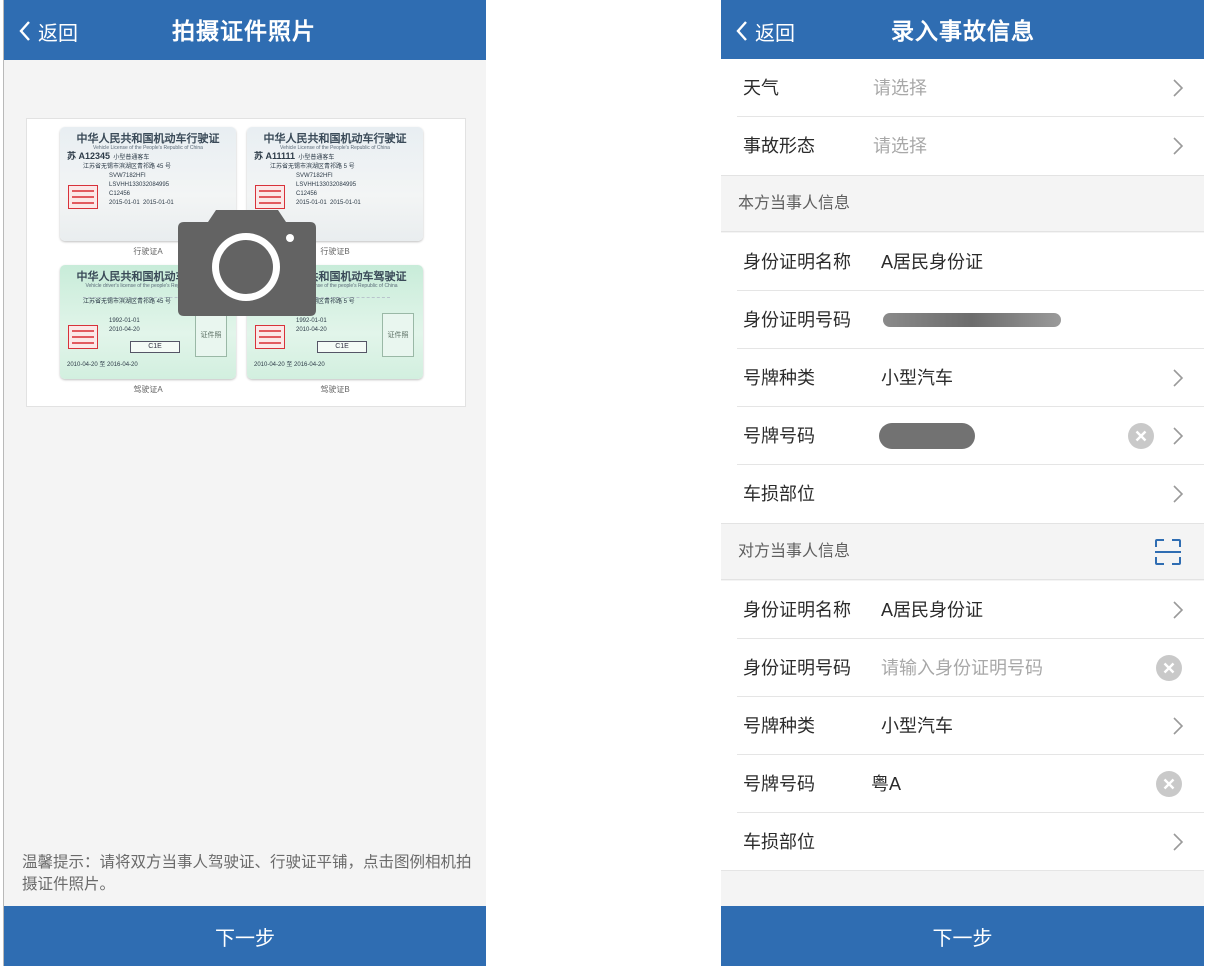 The image size is (1206, 966). Describe the element at coordinates (797, 610) in the screenshot. I see `other-id-type-label: 身份证明名称` at that location.